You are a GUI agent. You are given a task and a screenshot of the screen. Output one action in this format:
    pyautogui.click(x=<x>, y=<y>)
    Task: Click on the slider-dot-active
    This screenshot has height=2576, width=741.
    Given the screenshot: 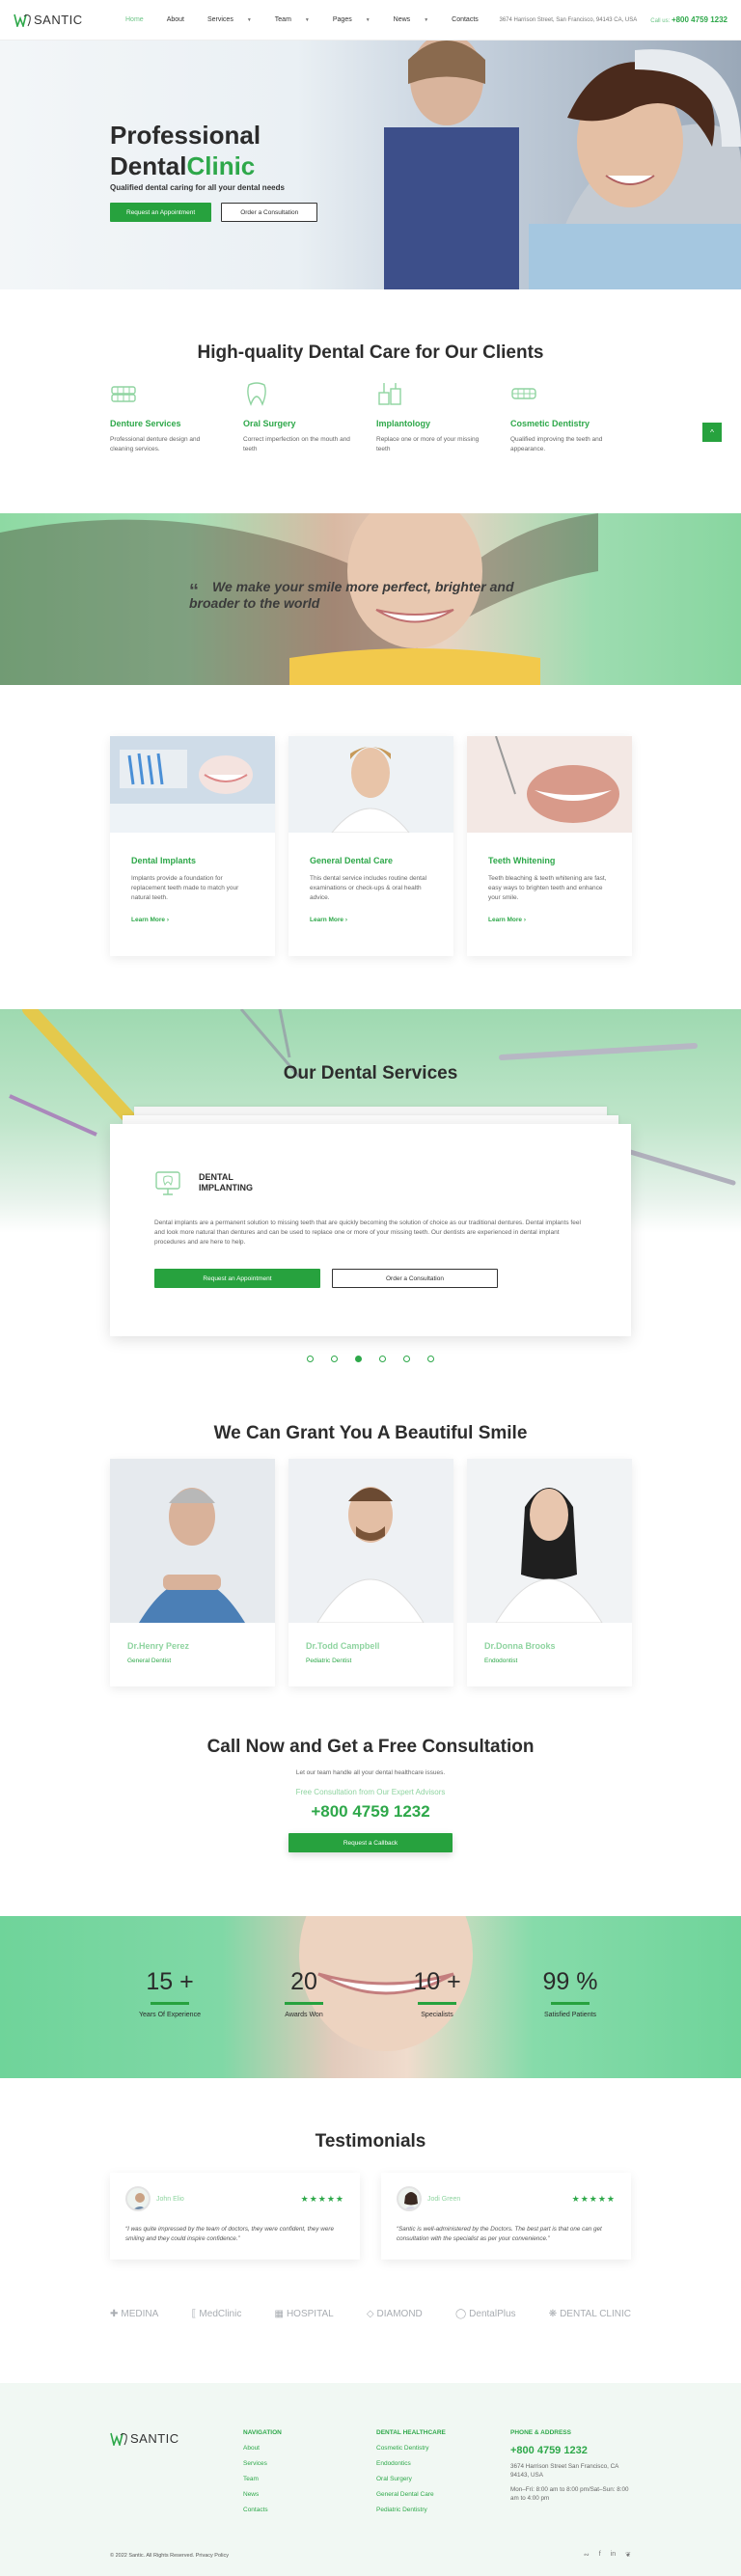 What is the action you would take?
    pyautogui.click(x=358, y=1359)
    